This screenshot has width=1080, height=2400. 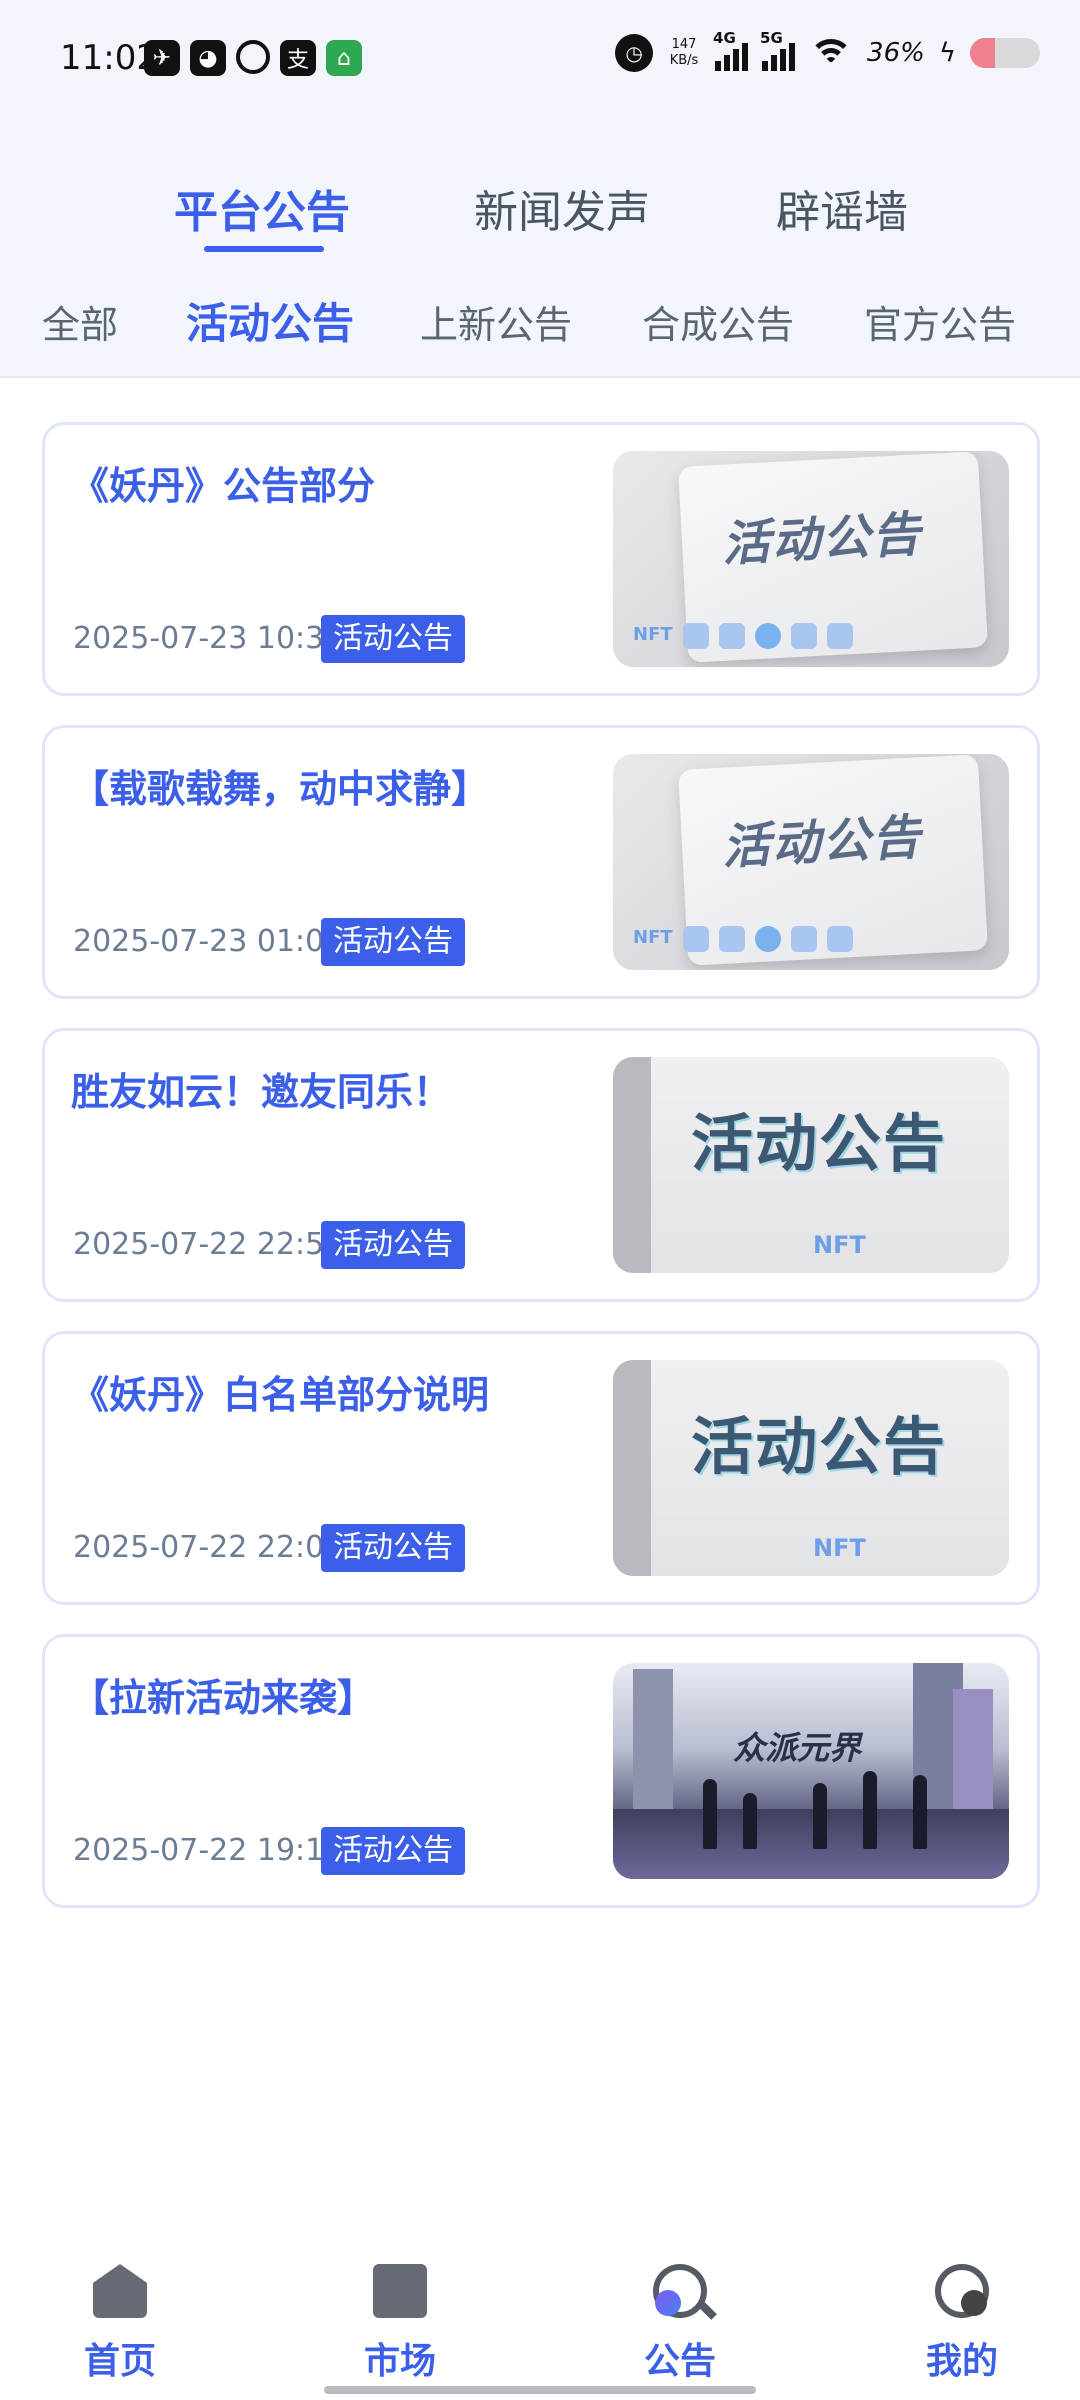 I want to click on tab-news: 新闻发声, so click(x=562, y=208).